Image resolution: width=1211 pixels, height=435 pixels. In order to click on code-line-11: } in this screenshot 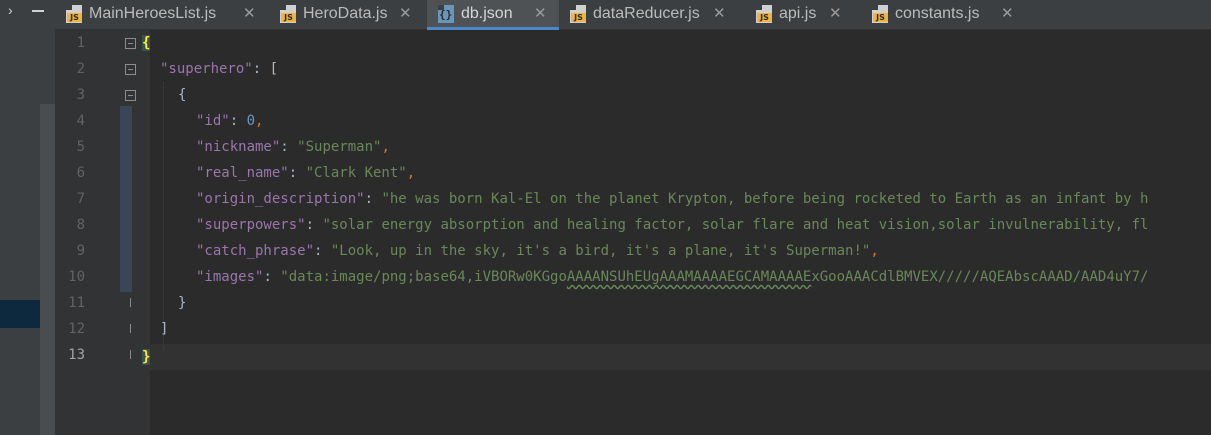, I will do `click(182, 303)`.